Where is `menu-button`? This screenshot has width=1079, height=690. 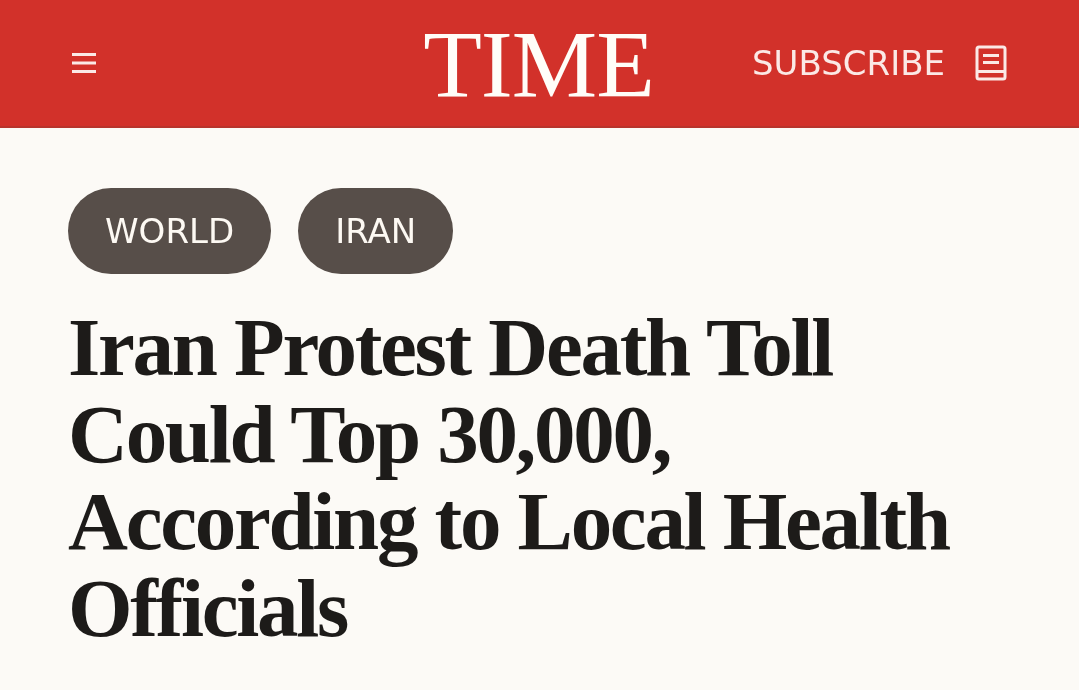
menu-button is located at coordinates (84, 63).